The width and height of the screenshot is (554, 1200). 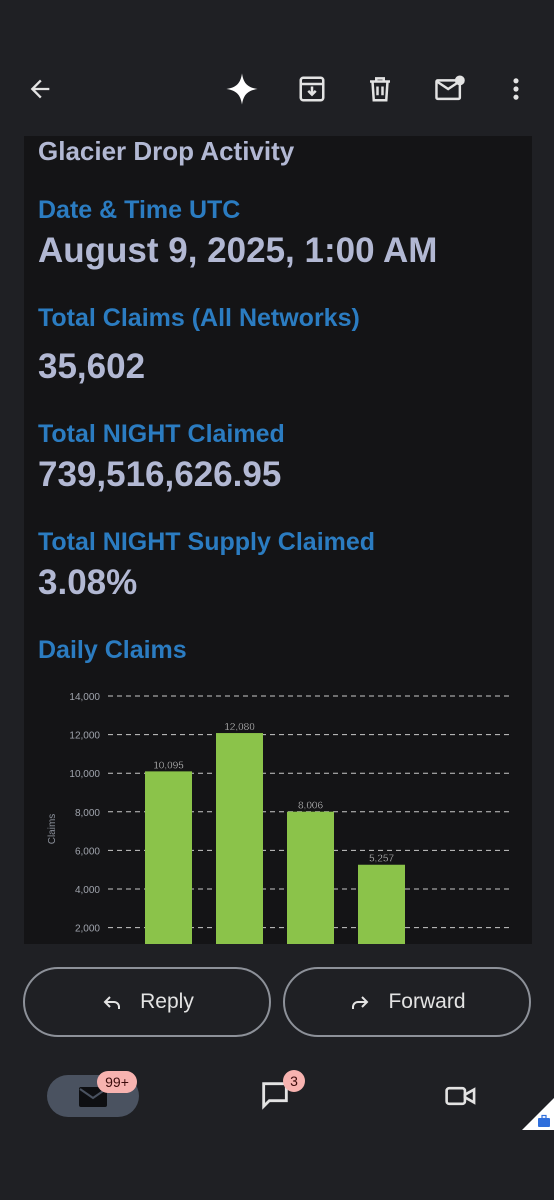 I want to click on claims-value: 35,602, so click(x=92, y=366).